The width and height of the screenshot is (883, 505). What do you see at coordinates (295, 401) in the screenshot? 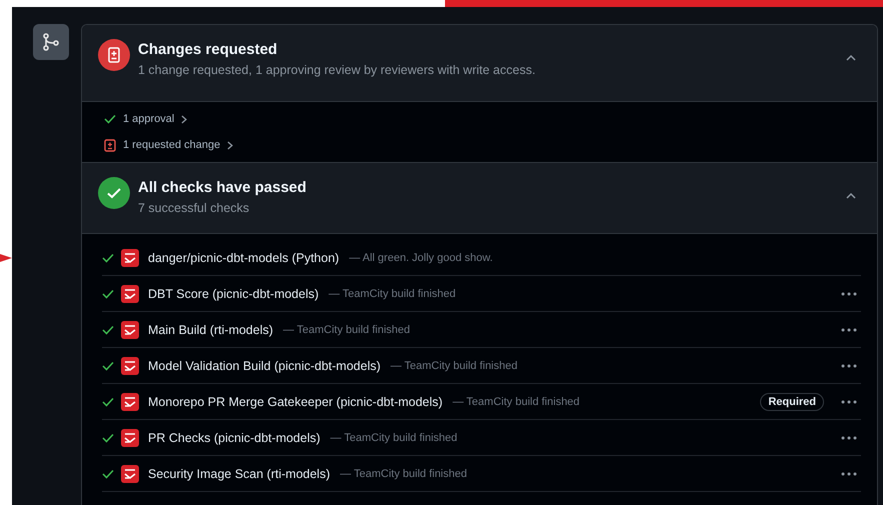
I see `check-name: Monorepo PR Merge Gatekeeper (picnic-dbt-models)` at bounding box center [295, 401].